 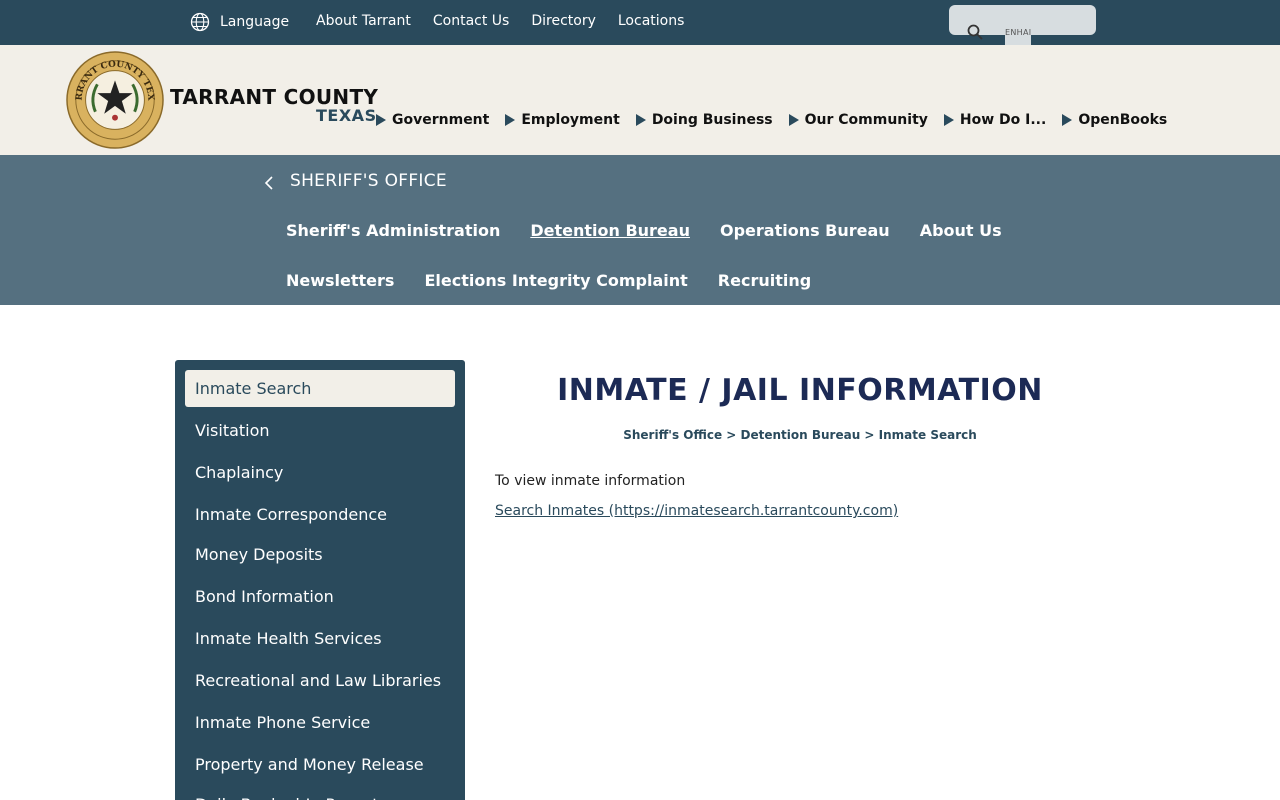 I want to click on subnav-sheriffs-administration: Sheriff's Administration, so click(x=393, y=230).